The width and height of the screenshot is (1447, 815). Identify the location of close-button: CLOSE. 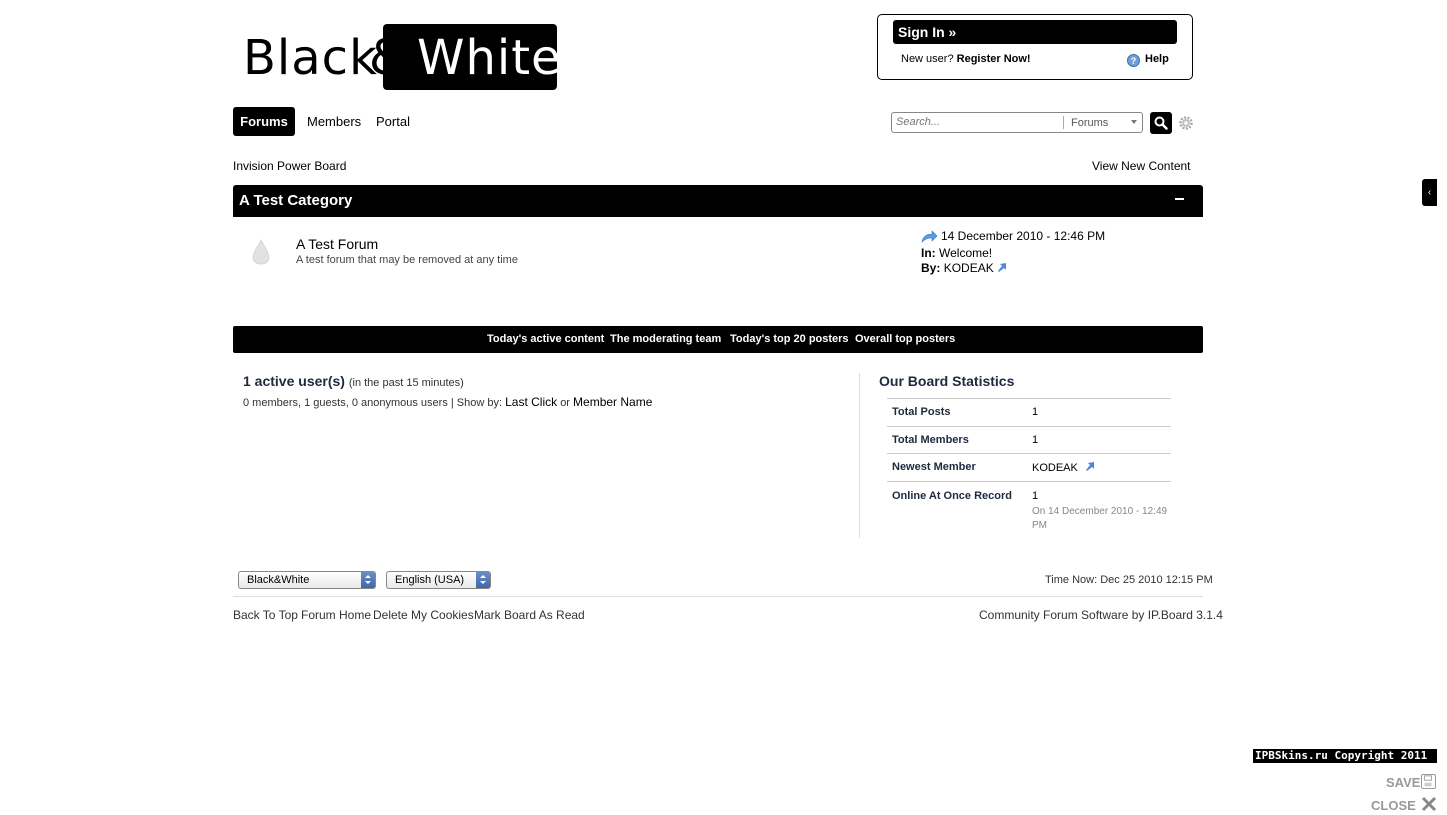
(1393, 805).